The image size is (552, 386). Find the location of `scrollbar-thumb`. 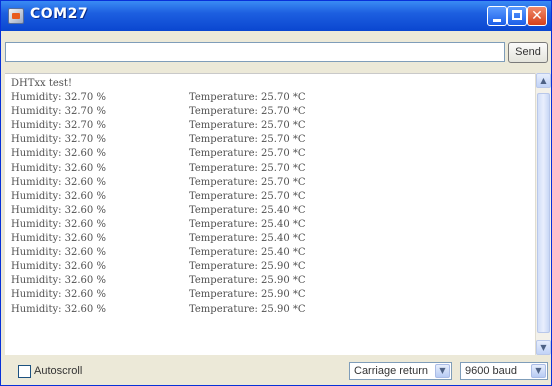

scrollbar-thumb is located at coordinates (543, 213).